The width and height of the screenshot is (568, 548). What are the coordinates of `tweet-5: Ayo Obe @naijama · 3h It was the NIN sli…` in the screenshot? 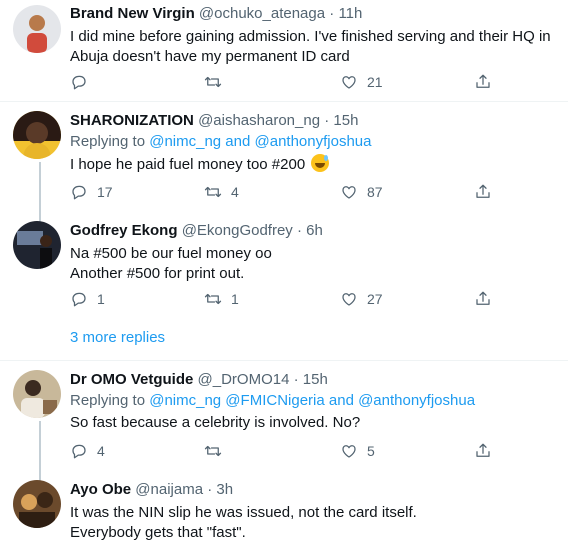 It's located at (284, 509).